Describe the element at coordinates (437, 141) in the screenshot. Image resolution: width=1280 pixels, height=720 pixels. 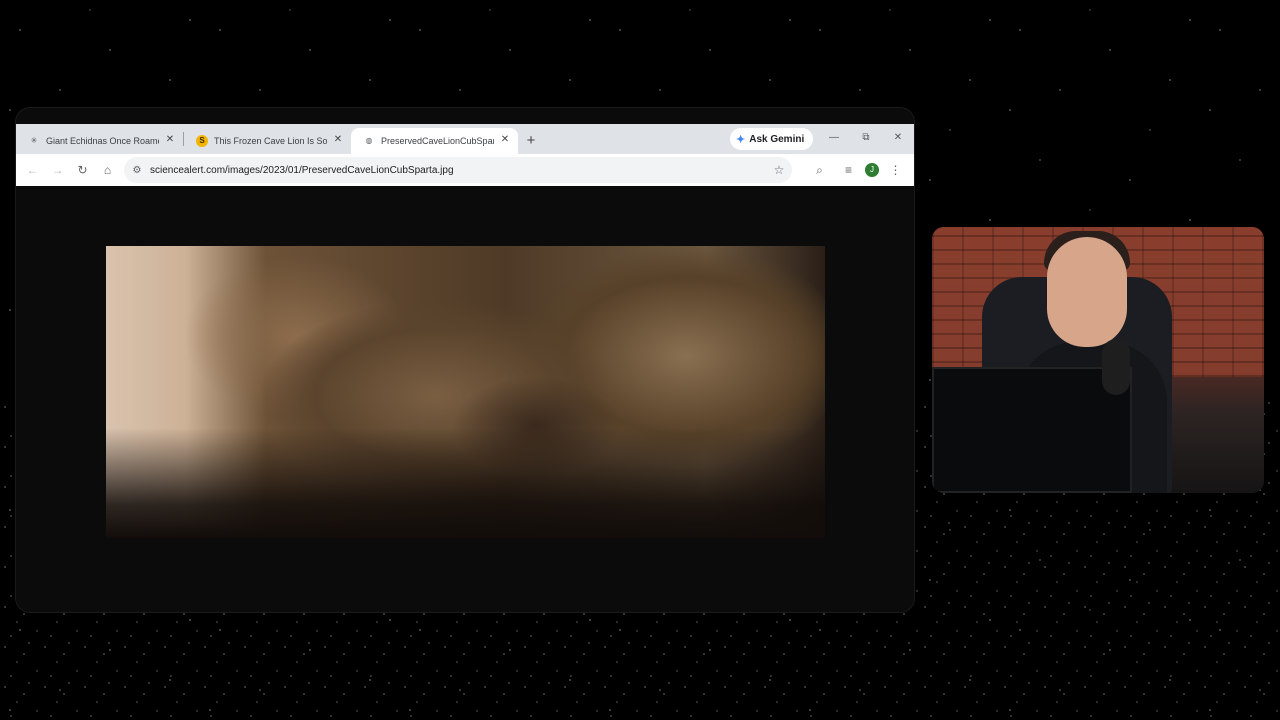
I see `tab-title: PreservedCaveLionCubSparta.jp` at that location.